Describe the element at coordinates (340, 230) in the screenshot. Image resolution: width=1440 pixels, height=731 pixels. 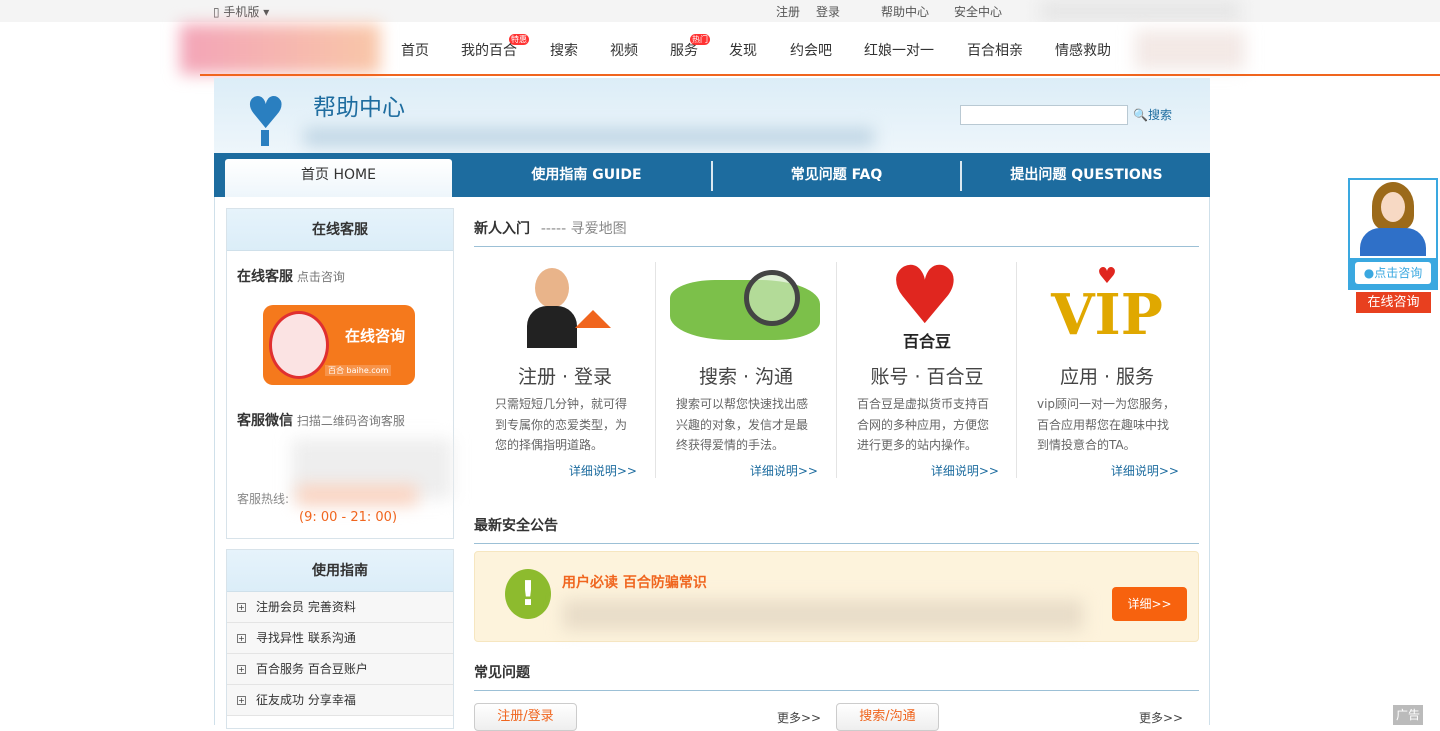
I see `service-title: 在线客服` at that location.